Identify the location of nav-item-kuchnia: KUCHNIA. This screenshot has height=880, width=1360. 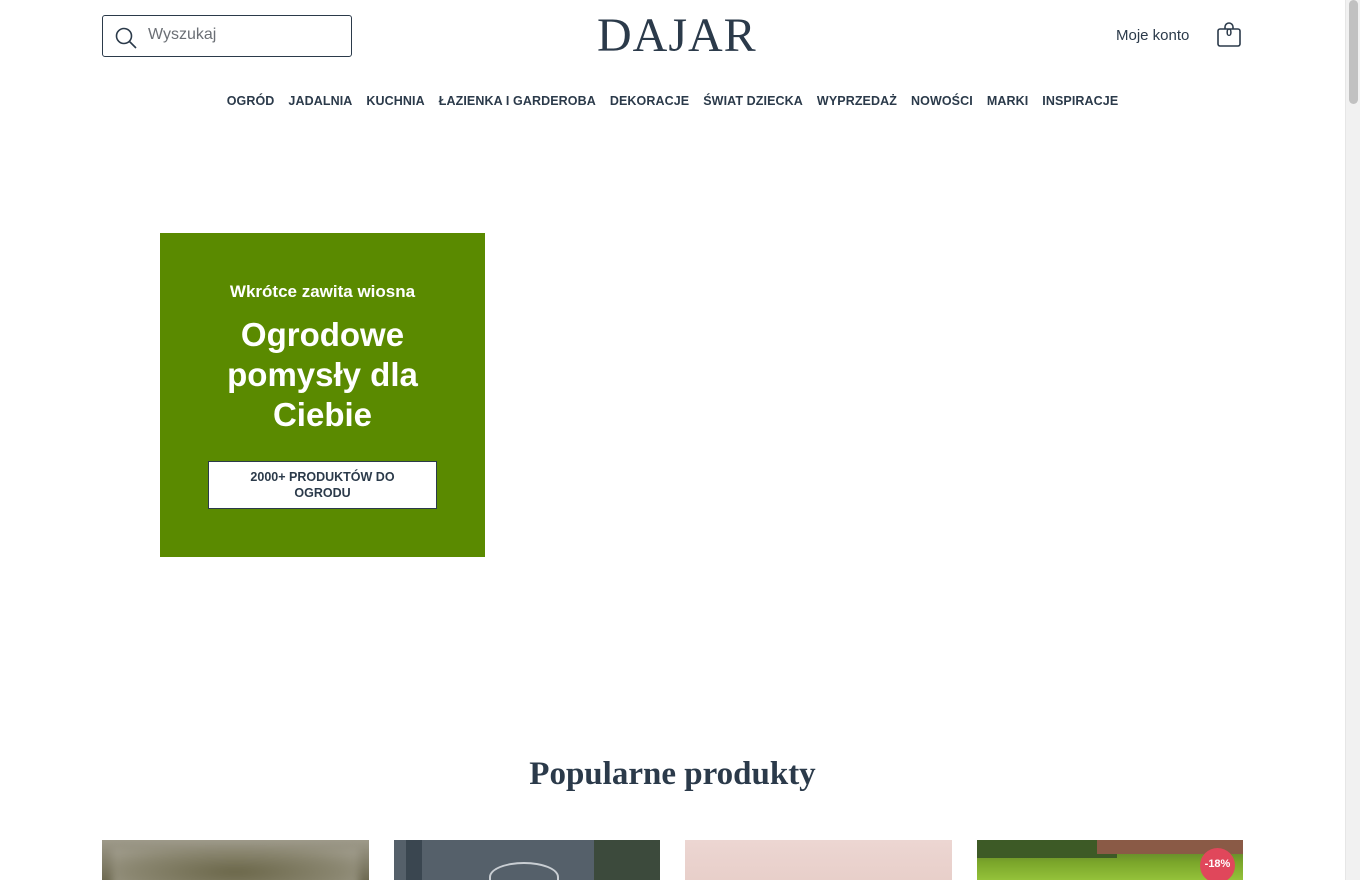
(395, 101).